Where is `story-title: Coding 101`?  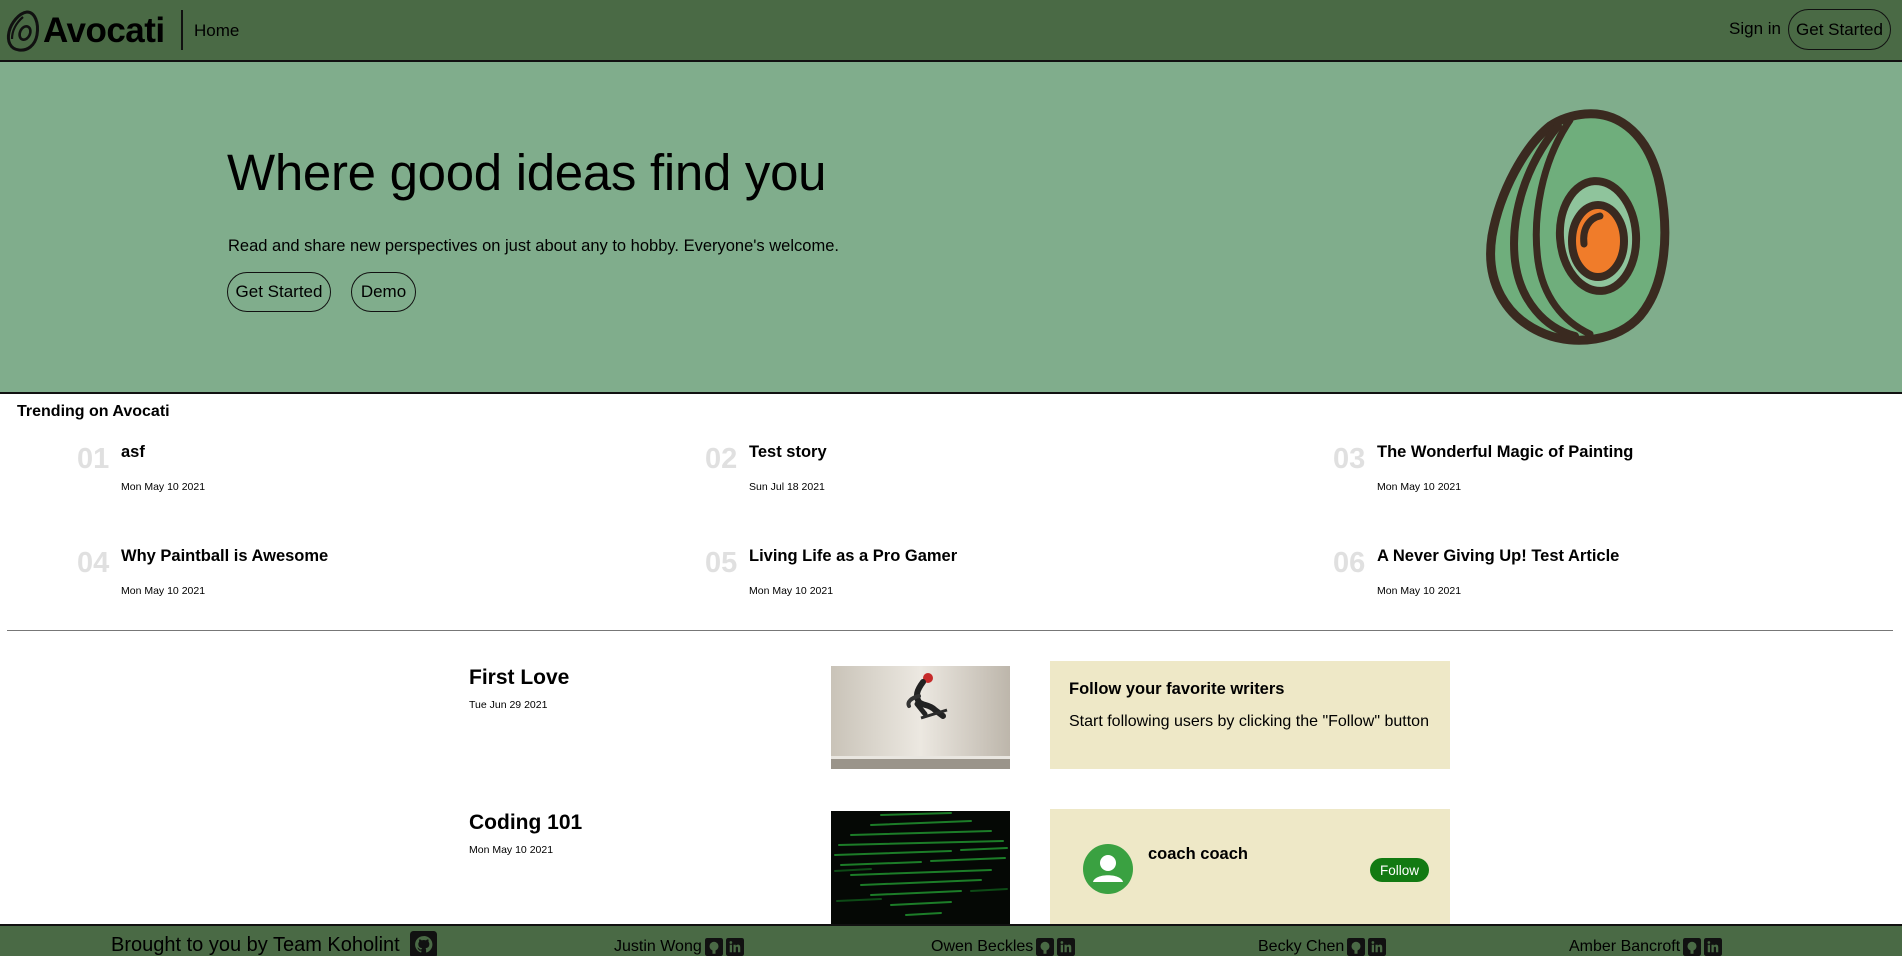 story-title: Coding 101 is located at coordinates (525, 823).